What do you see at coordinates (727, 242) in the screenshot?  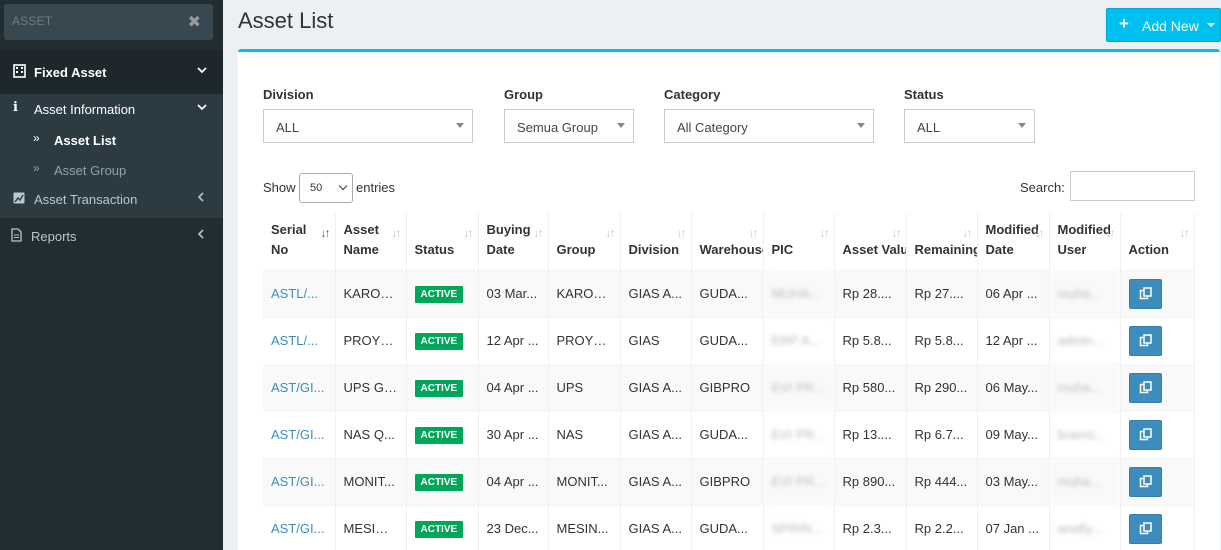 I see `col-warehouse: Warehouse ↓↑` at bounding box center [727, 242].